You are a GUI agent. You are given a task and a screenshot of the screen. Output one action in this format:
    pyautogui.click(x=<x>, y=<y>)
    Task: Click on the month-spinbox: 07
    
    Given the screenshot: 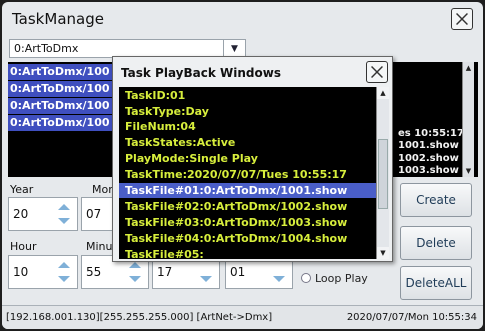 What is the action you would take?
    pyautogui.click(x=97, y=214)
    